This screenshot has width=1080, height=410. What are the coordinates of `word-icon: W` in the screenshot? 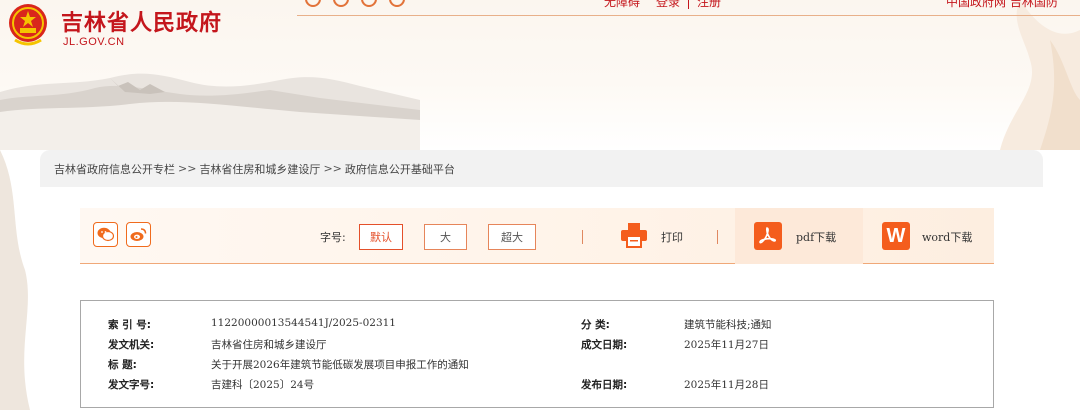 It's located at (896, 236).